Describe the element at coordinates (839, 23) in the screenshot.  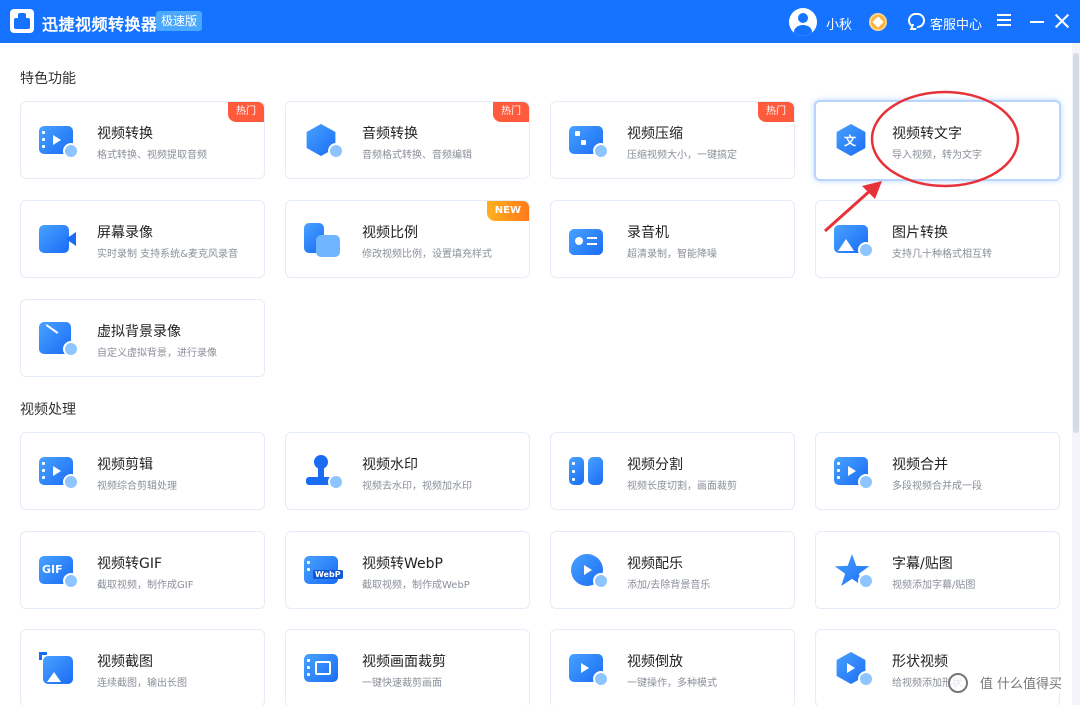
I see `username: 小秋` at that location.